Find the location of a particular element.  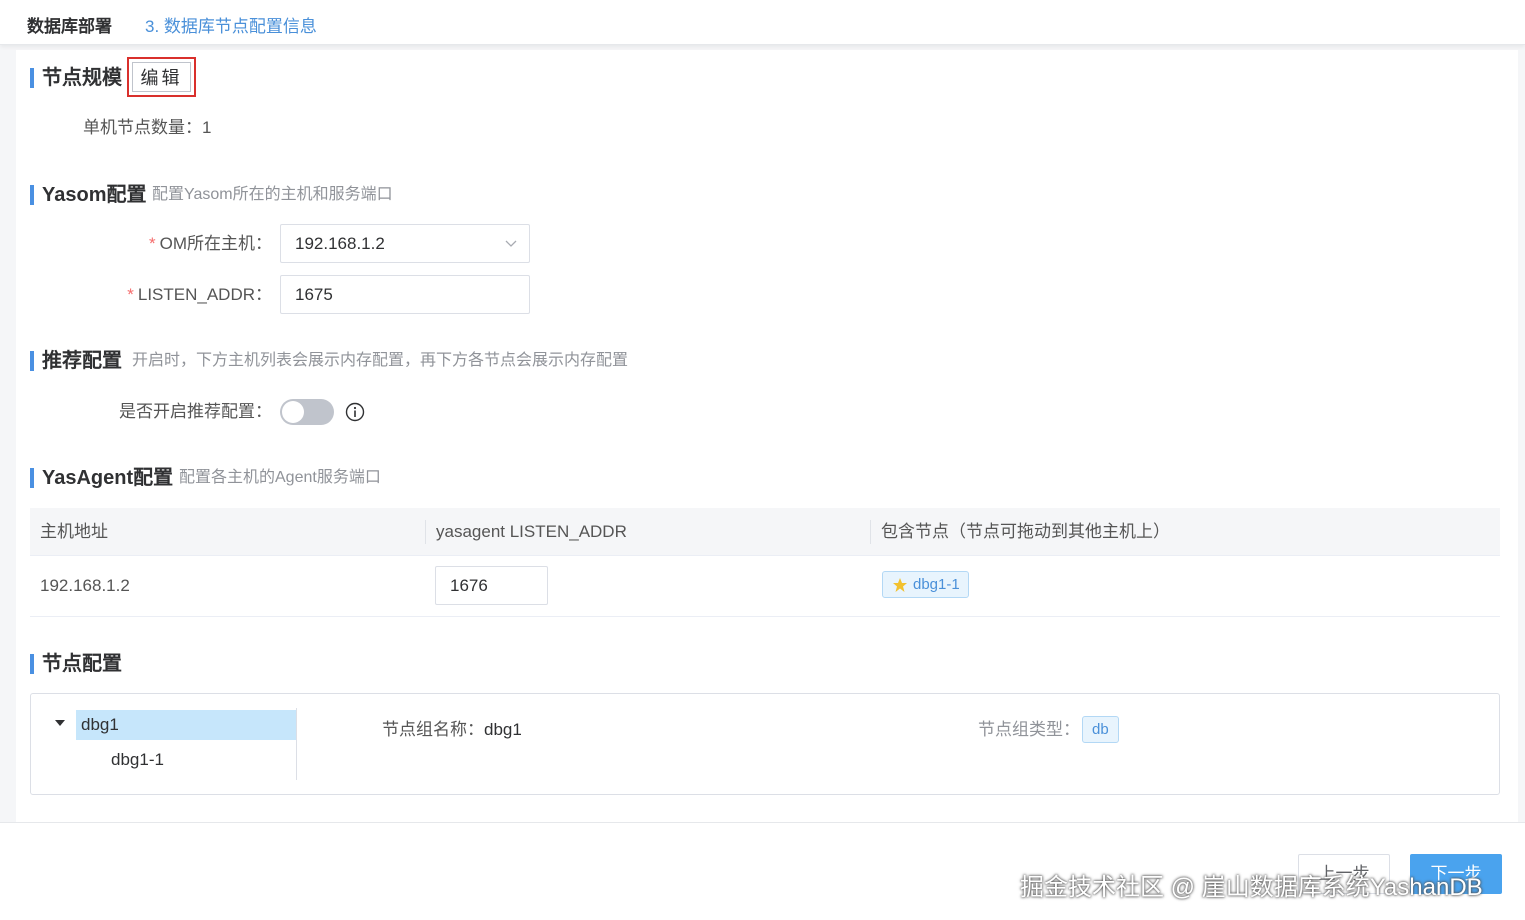

edit-button-highlight: 编辑 is located at coordinates (161, 77).